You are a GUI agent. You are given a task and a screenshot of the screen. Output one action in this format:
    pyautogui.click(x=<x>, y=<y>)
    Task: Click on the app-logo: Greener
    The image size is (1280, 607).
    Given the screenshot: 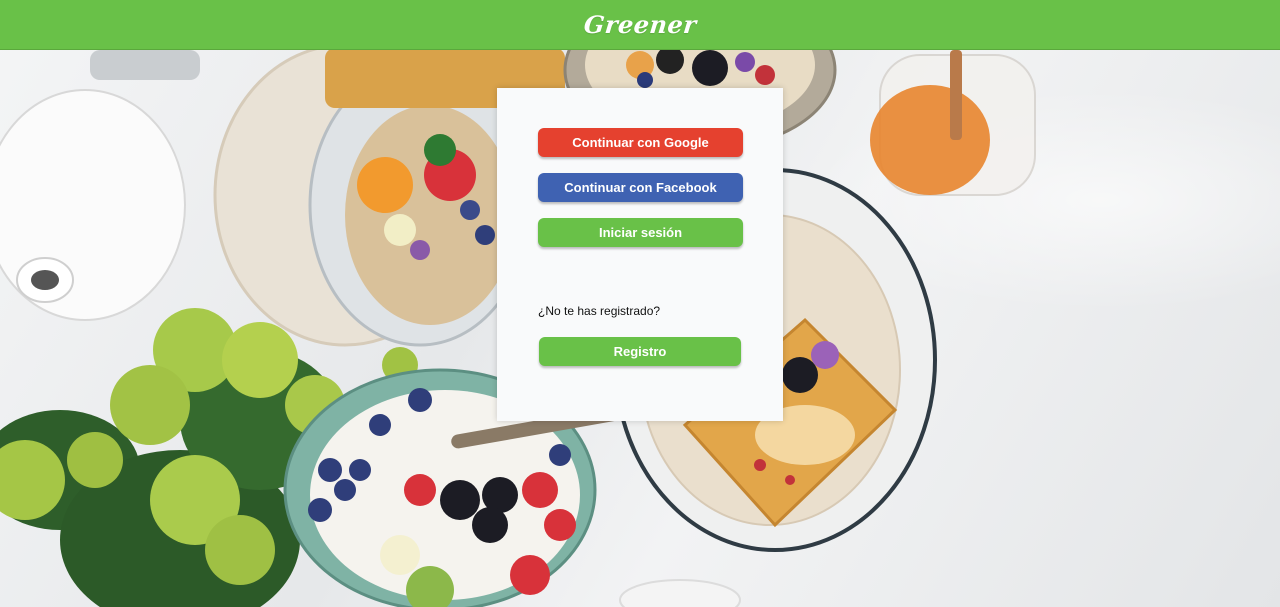 What is the action you would take?
    pyautogui.click(x=640, y=24)
    